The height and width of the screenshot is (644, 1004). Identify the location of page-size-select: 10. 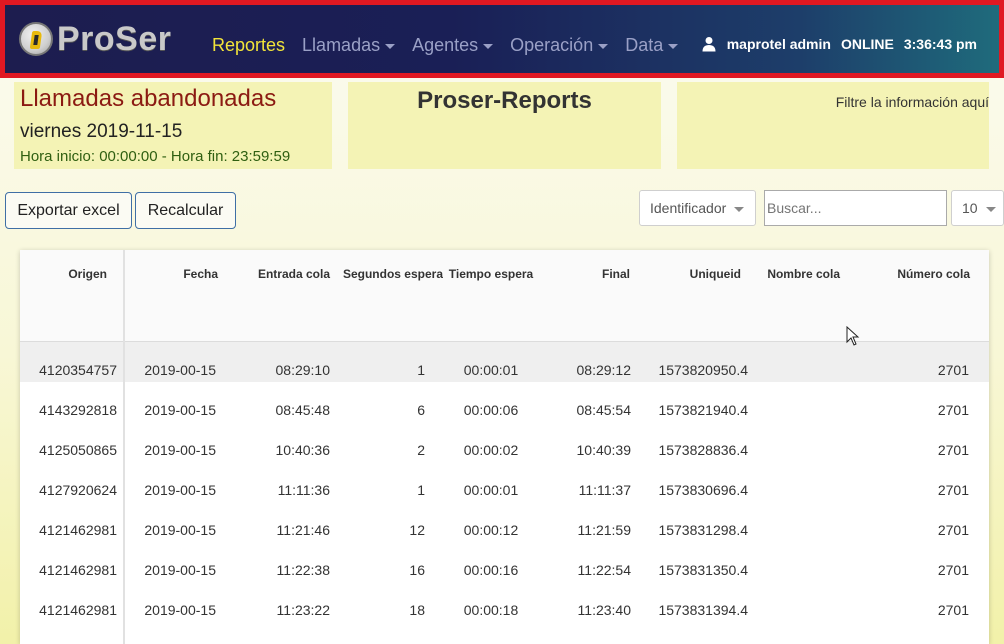
(977, 208).